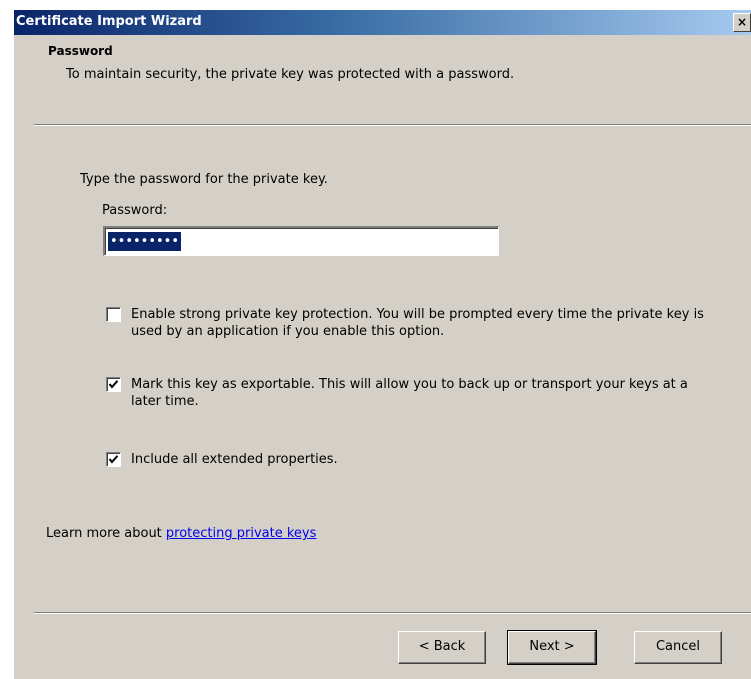 The height and width of the screenshot is (679, 751). What do you see at coordinates (113, 314) in the screenshot?
I see `strong-protection-checkbox` at bounding box center [113, 314].